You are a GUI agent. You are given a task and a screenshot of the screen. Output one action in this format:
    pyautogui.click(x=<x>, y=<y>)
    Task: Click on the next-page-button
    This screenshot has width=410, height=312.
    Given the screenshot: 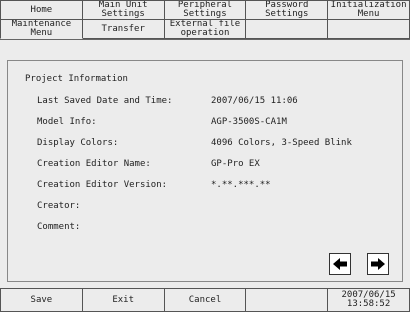 What is the action you would take?
    pyautogui.click(x=378, y=264)
    